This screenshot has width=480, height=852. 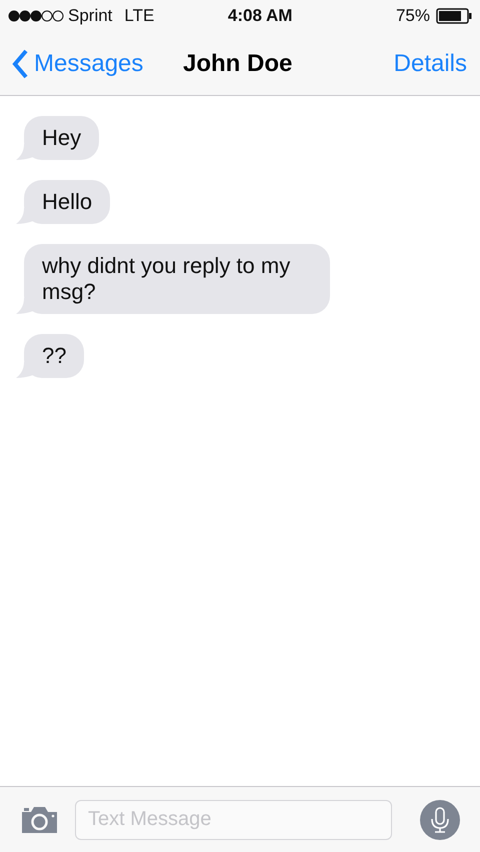 What do you see at coordinates (440, 820) in the screenshot?
I see `microphone-icon` at bounding box center [440, 820].